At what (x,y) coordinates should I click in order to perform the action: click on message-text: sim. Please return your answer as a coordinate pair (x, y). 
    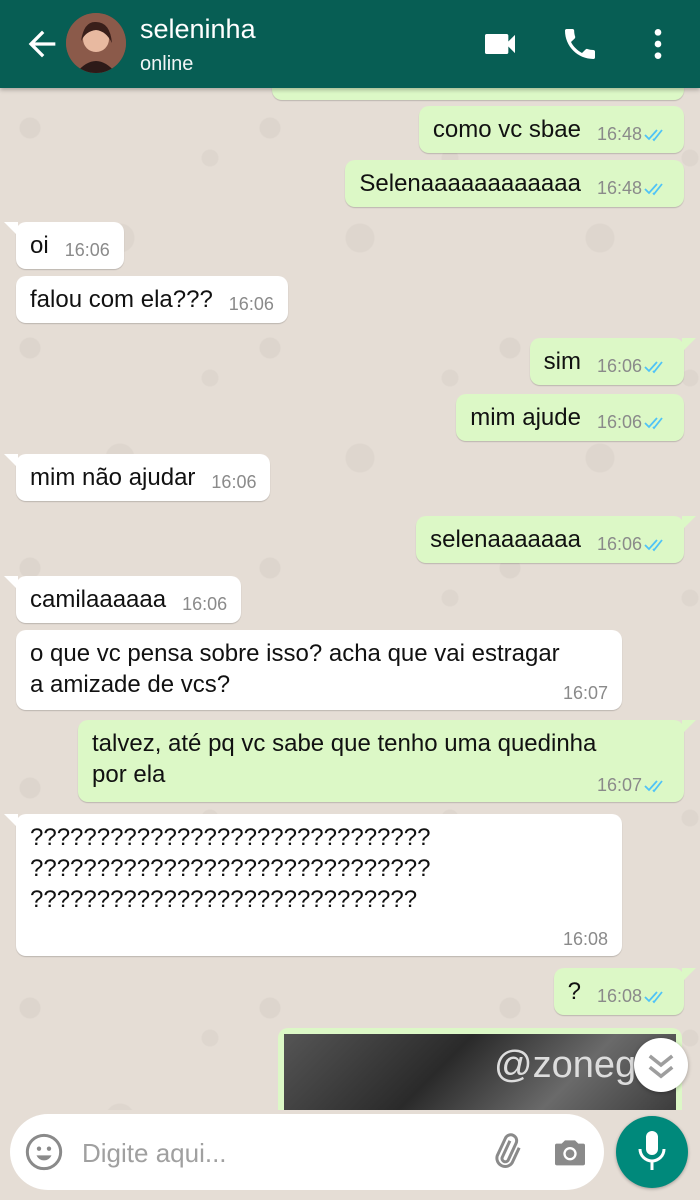
    Looking at the image, I should click on (562, 361).